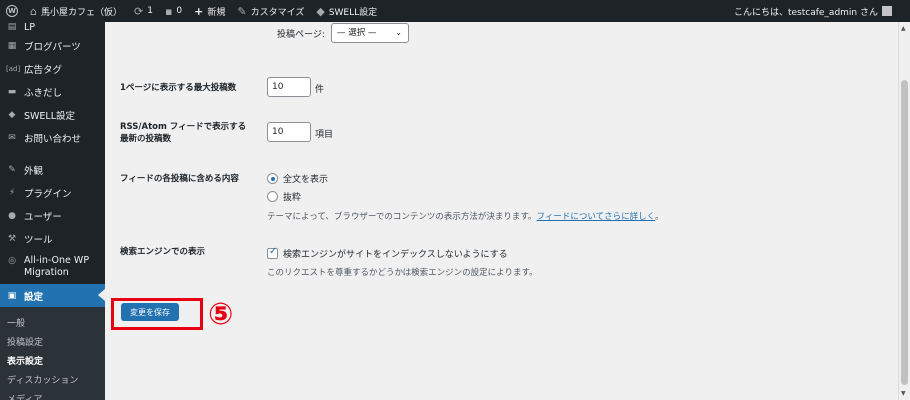  I want to click on max-posts-unit: 件, so click(320, 90).